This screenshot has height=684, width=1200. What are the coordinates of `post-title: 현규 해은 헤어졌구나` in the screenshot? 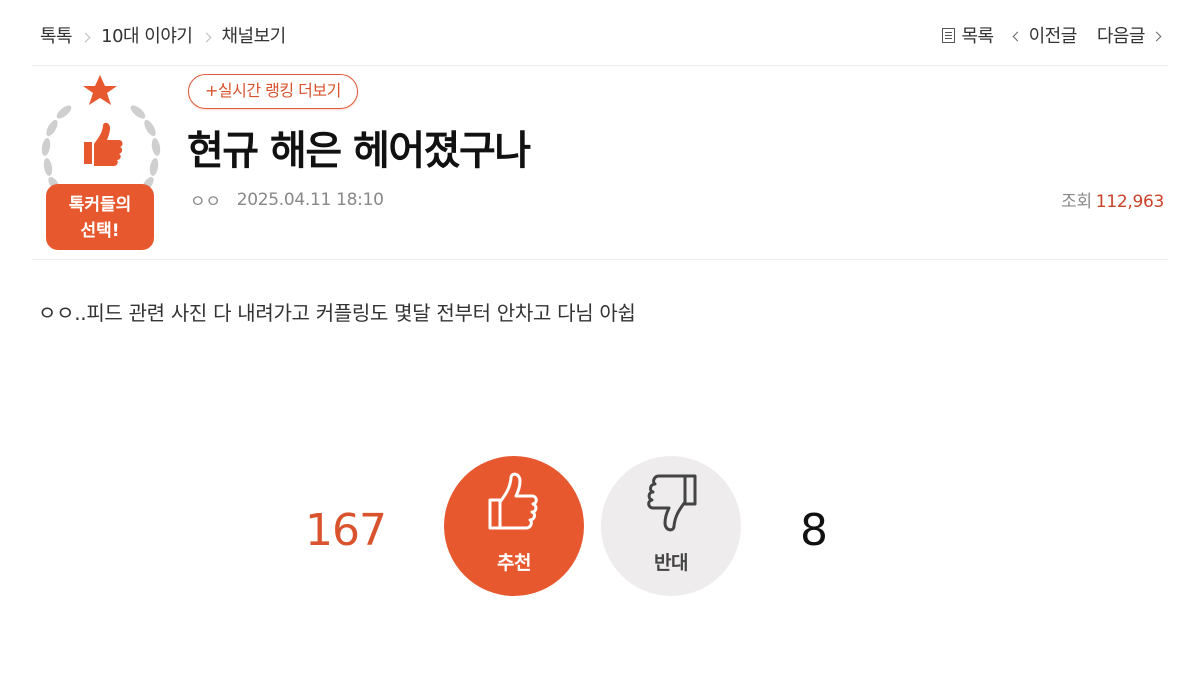 It's located at (359, 151).